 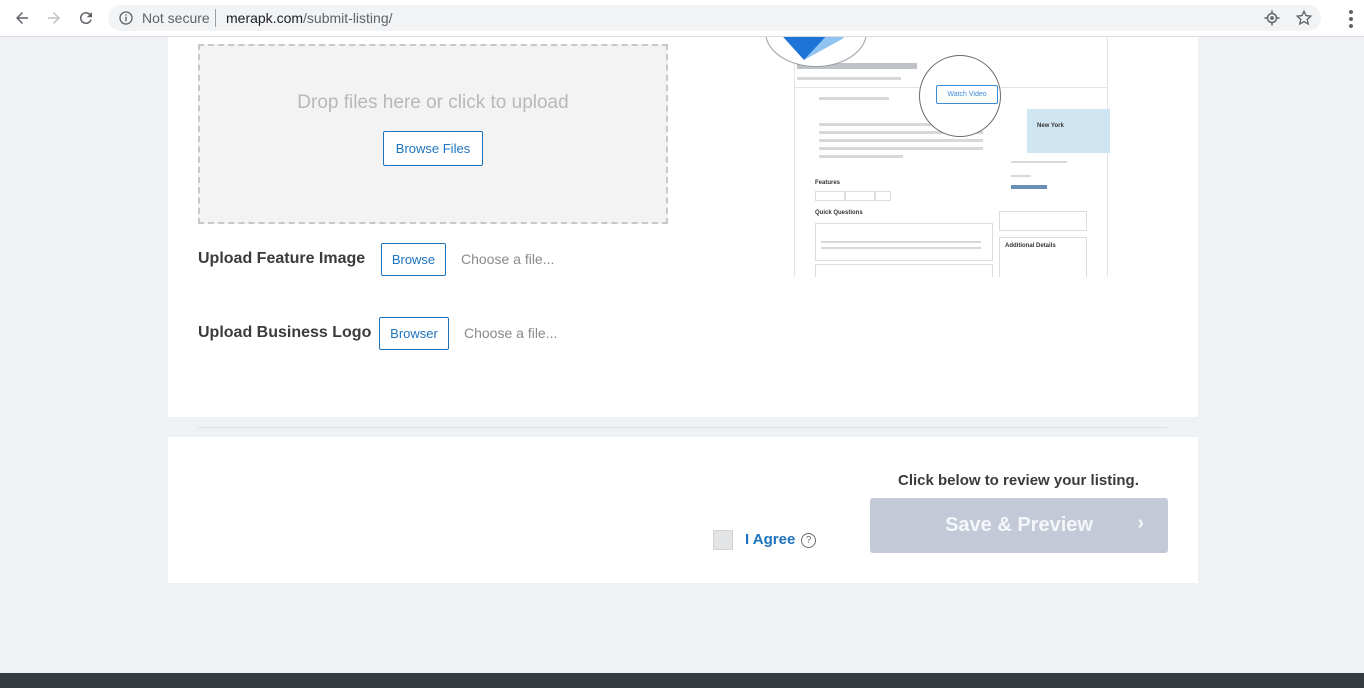 What do you see at coordinates (309, 18) in the screenshot?
I see `url-text: merapk.com/submit-listing/` at bounding box center [309, 18].